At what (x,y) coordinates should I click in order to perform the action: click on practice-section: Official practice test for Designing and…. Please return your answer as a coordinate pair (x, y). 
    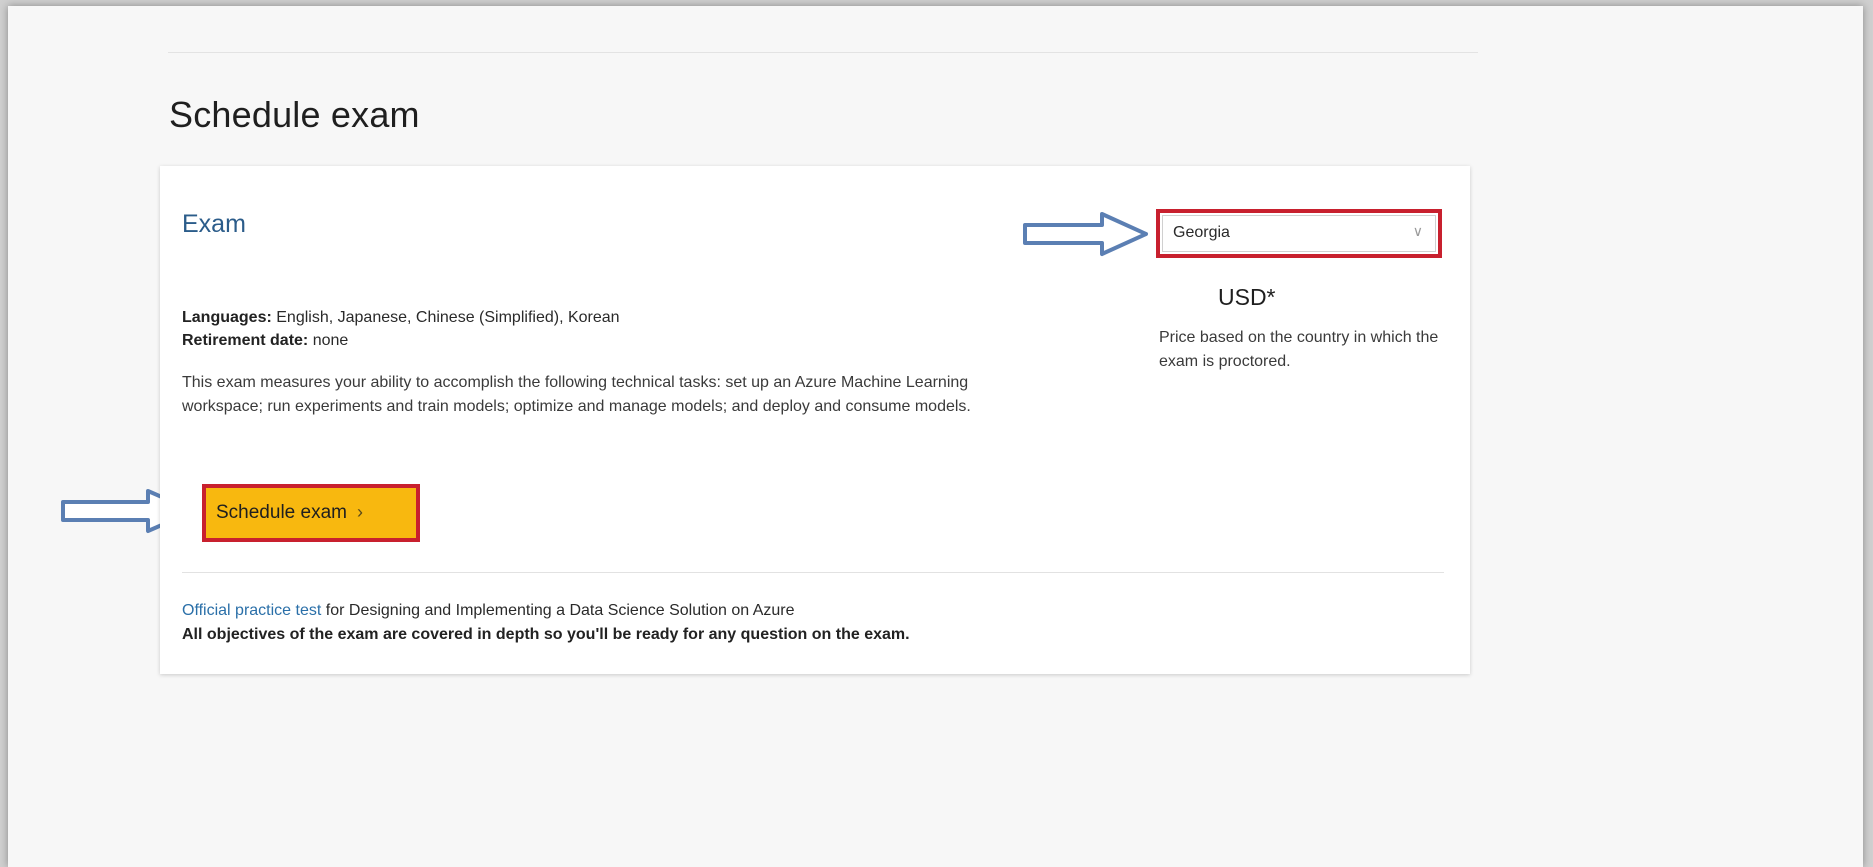
    Looking at the image, I should click on (546, 623).